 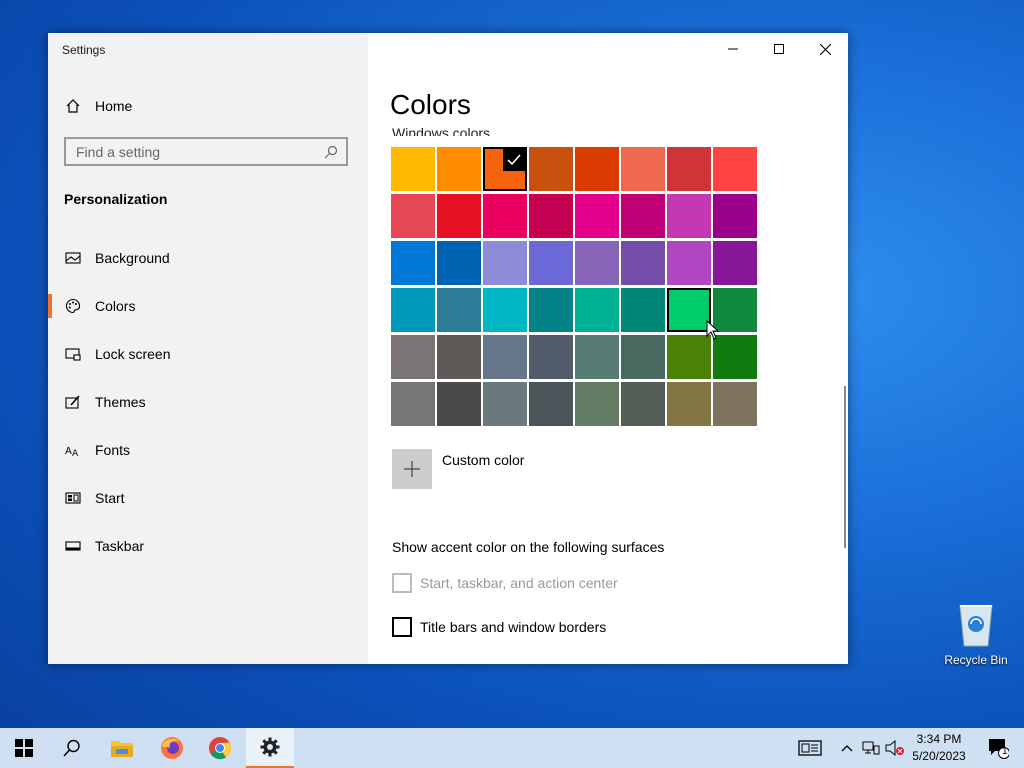 I want to click on sidebar-item-background: Background, so click(x=208, y=258).